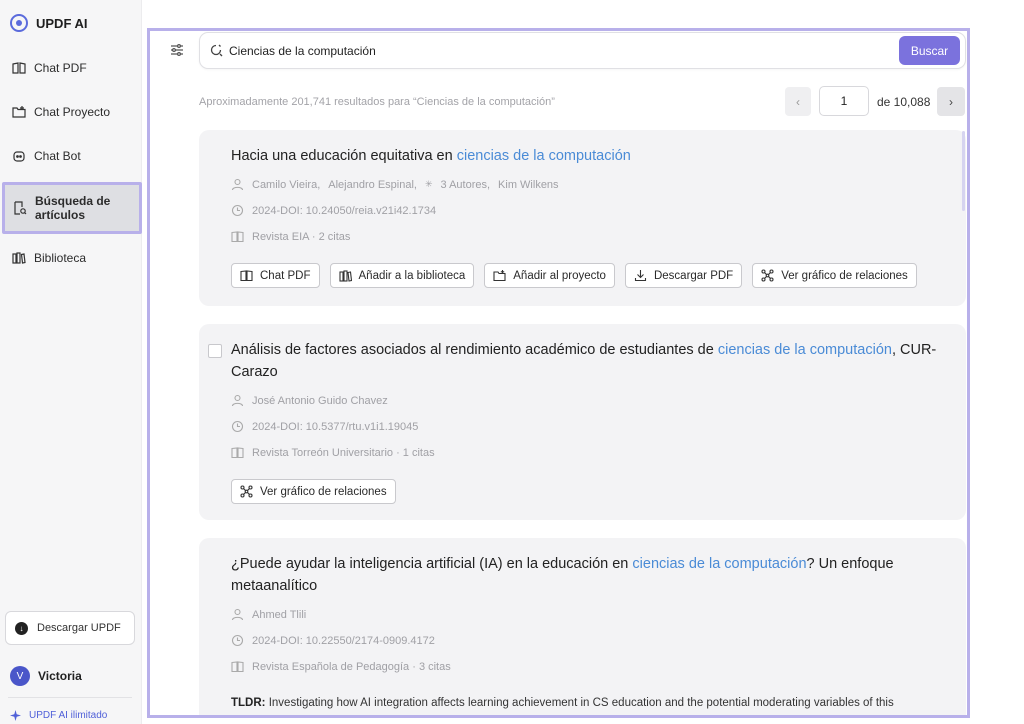 The height and width of the screenshot is (724, 1024). I want to click on sparkle-icon, so click(15, 715).